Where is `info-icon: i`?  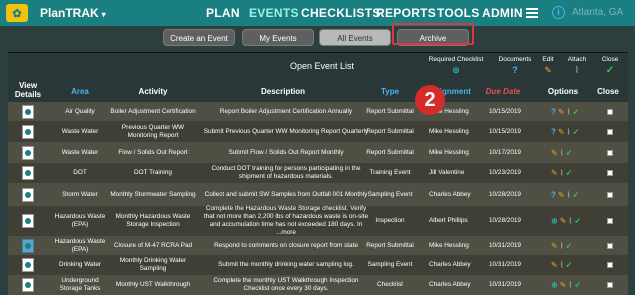
info-icon: i is located at coordinates (558, 12).